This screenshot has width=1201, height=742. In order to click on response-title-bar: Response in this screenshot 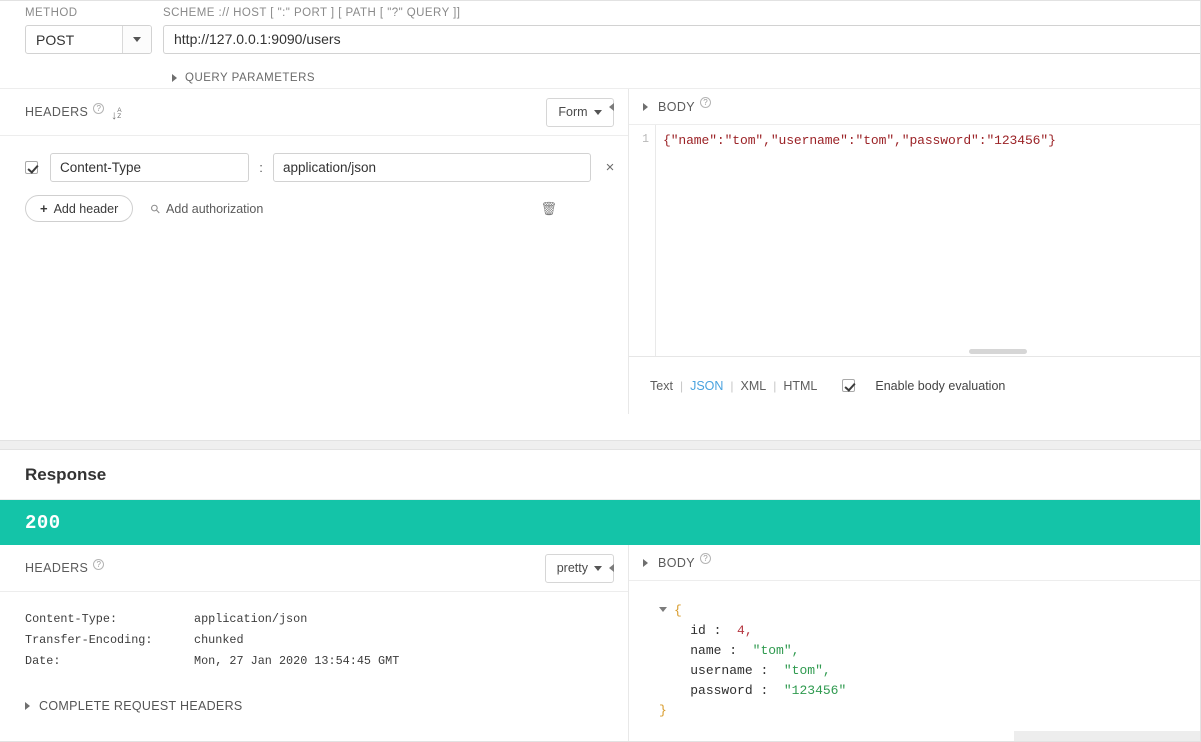, I will do `click(600, 475)`.